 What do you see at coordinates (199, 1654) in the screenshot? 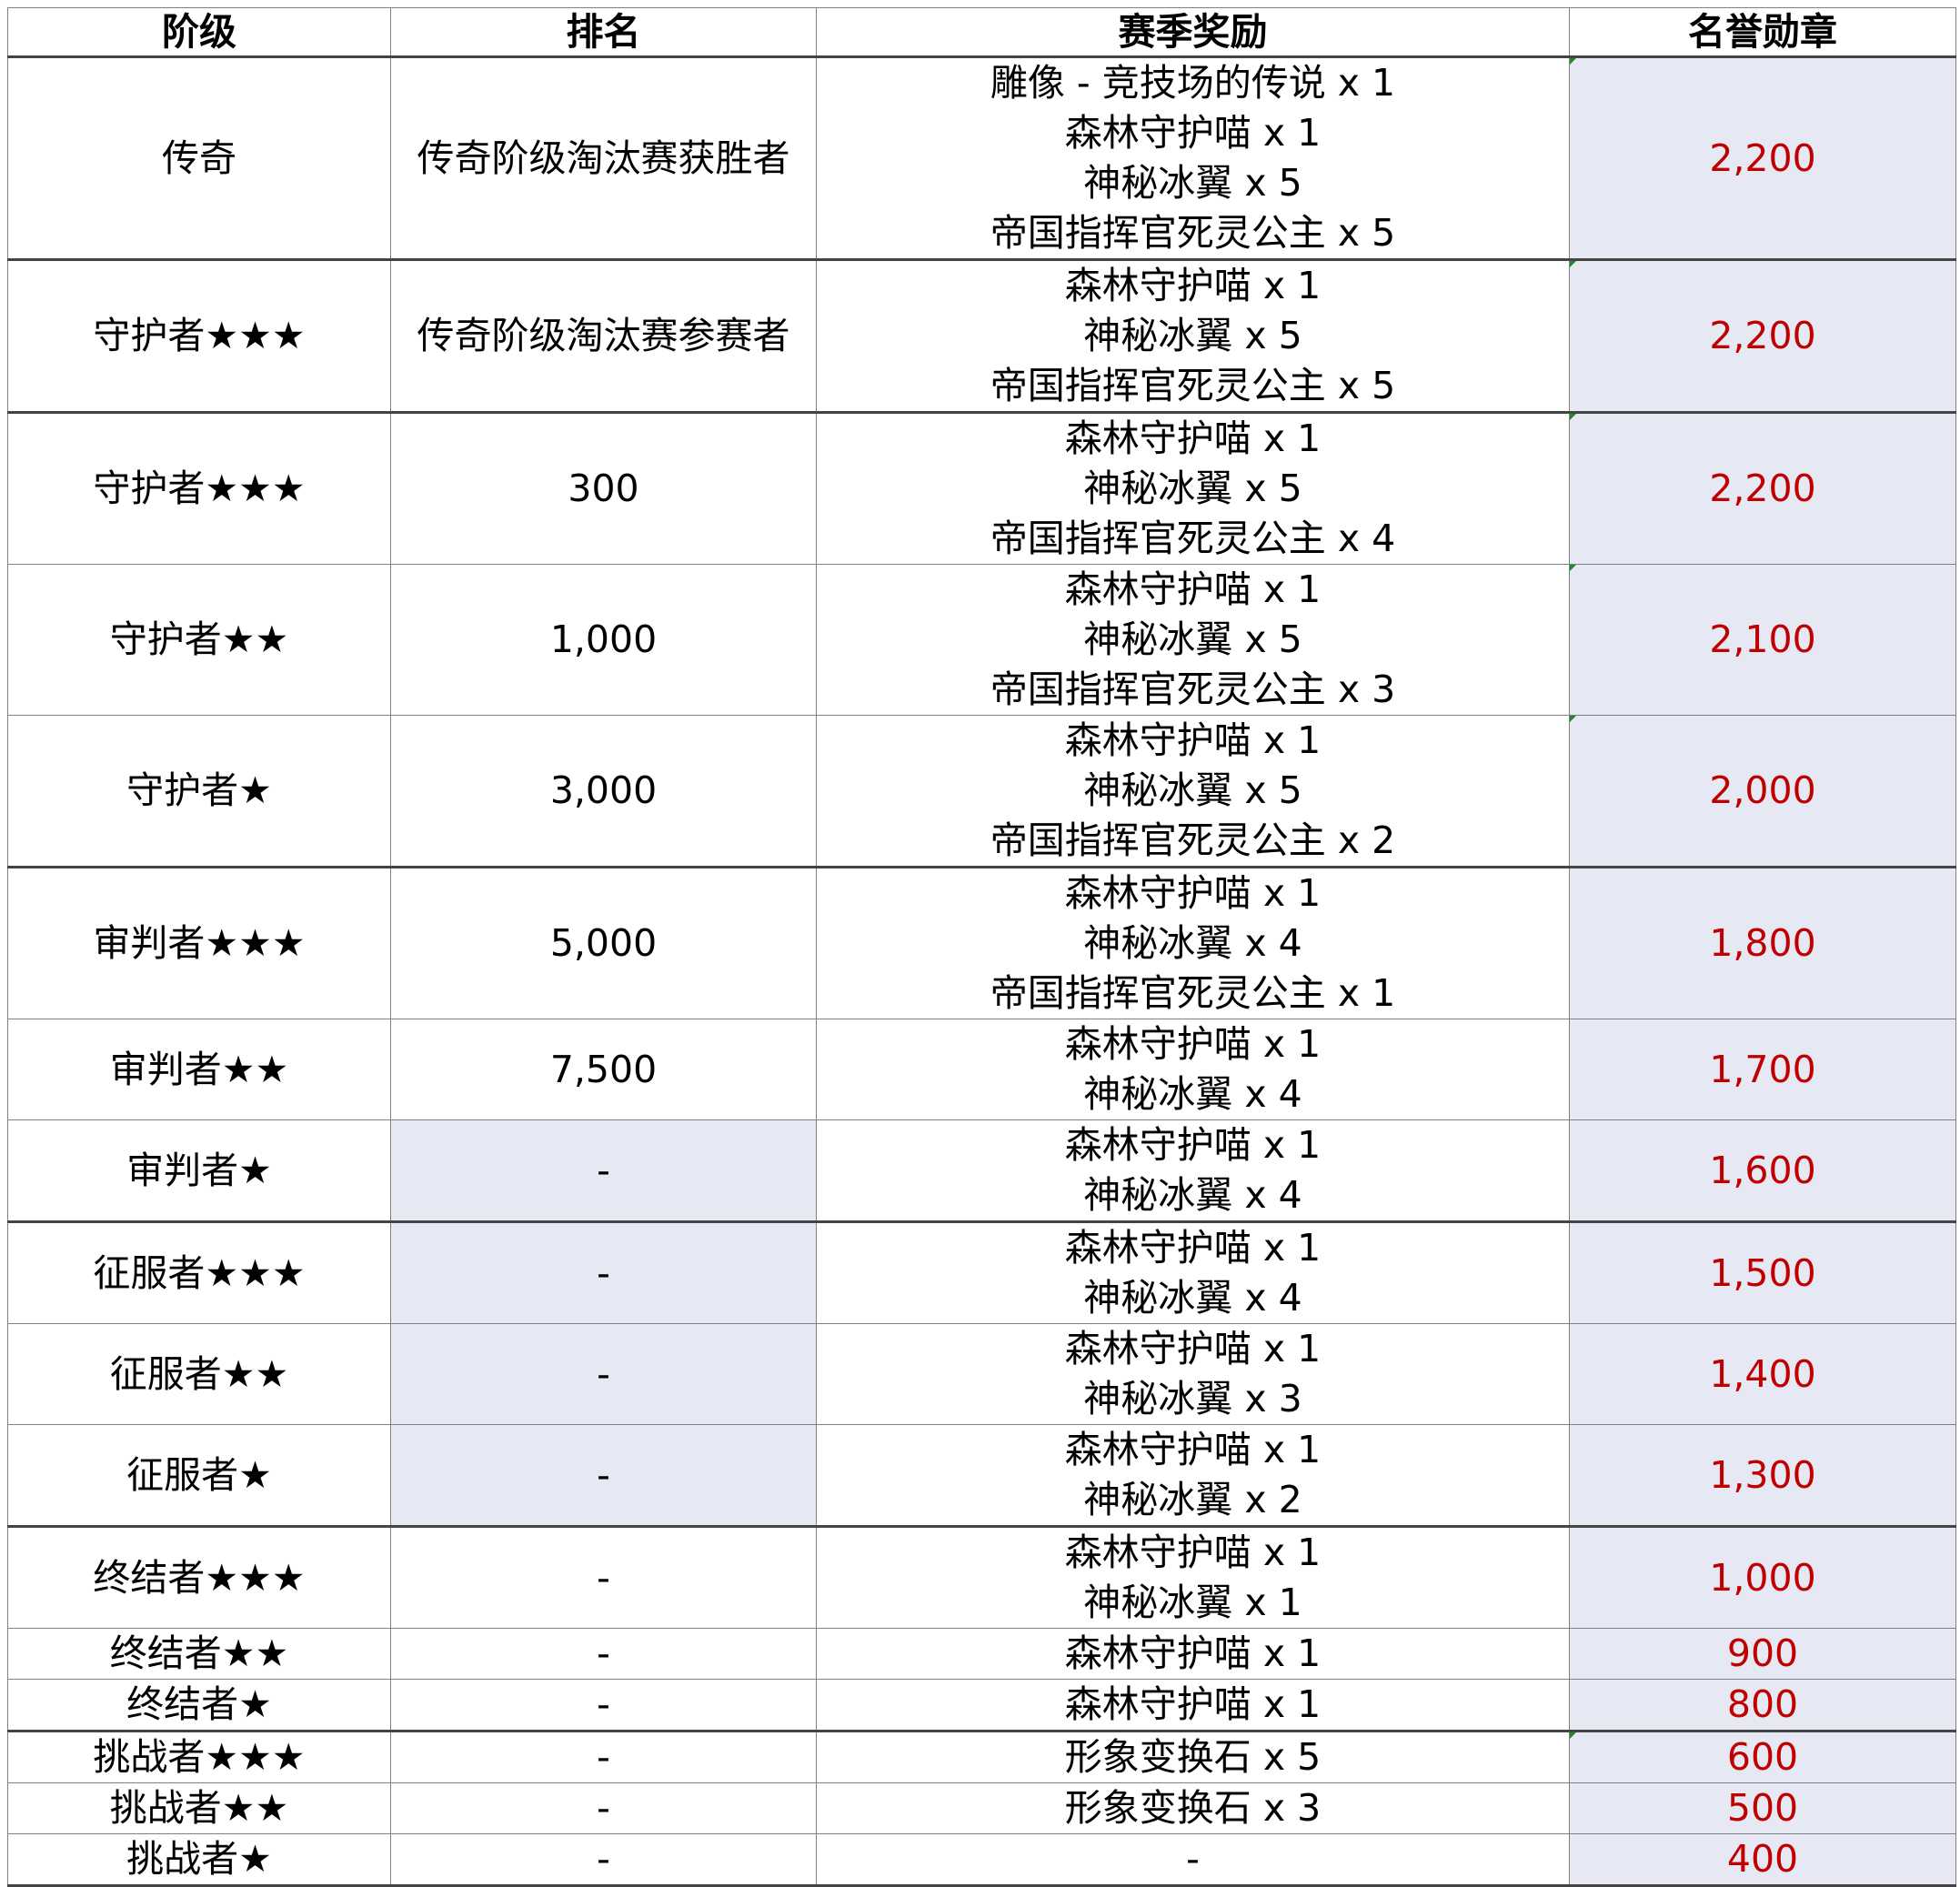
I see `tier-cell: 终结者★★` at bounding box center [199, 1654].